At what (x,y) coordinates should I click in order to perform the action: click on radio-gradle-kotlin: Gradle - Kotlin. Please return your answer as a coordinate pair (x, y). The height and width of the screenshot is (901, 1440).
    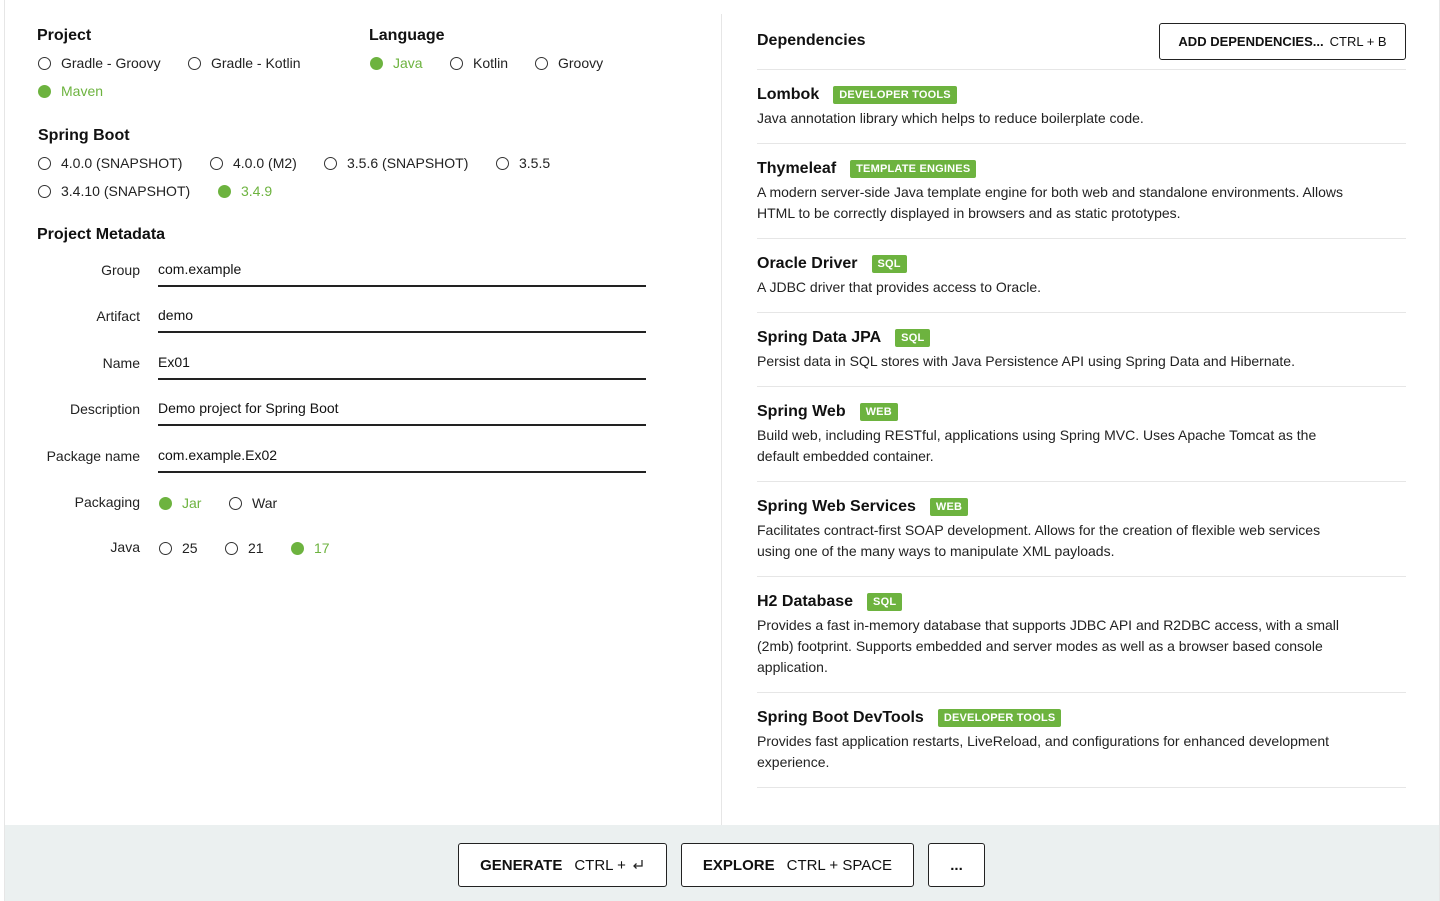
    Looking at the image, I should click on (244, 63).